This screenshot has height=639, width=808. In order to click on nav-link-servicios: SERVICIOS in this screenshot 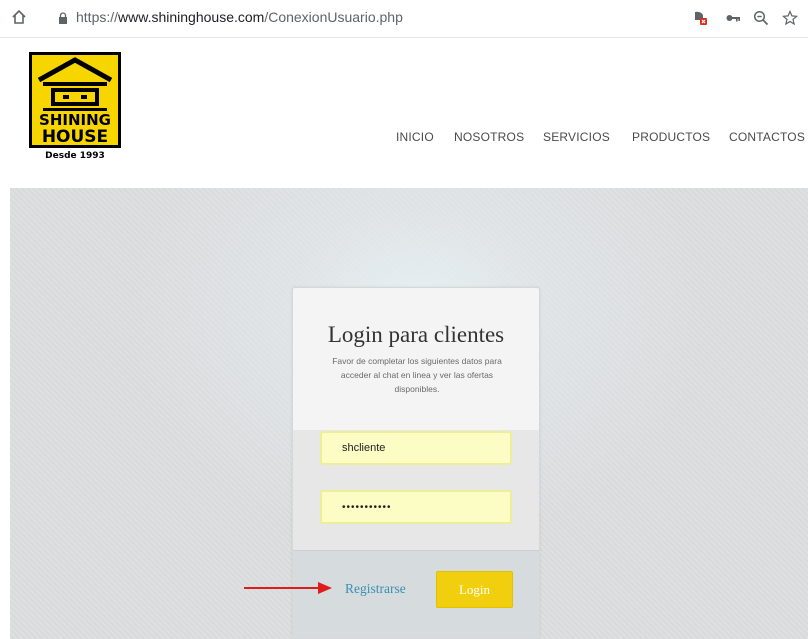, I will do `click(576, 137)`.